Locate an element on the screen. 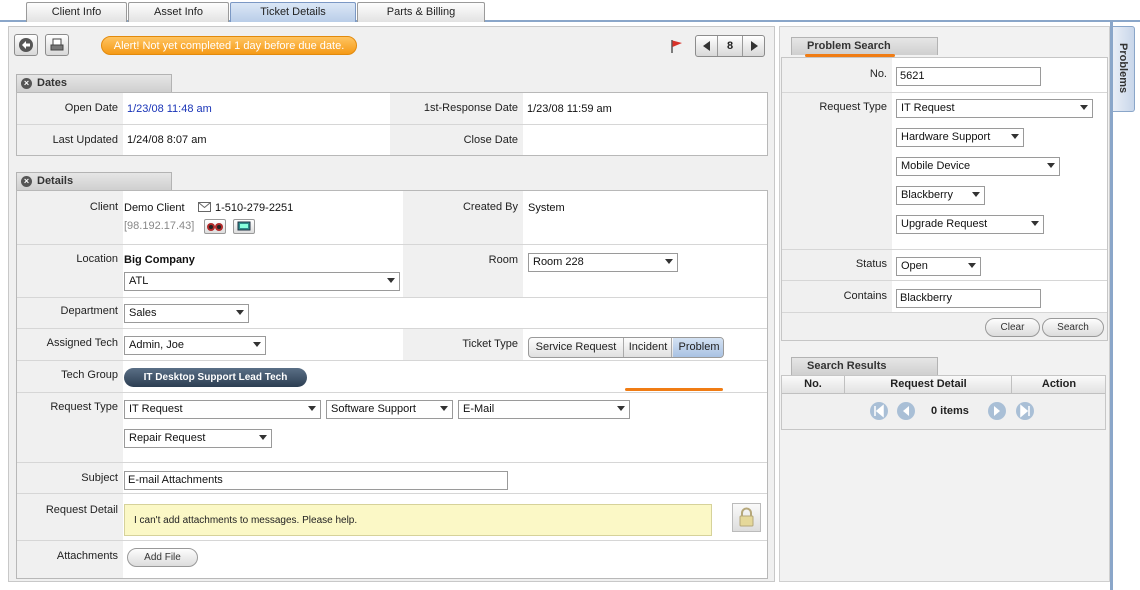 The image size is (1140, 590). search-request-type-5: Upgrade Request is located at coordinates (970, 224).